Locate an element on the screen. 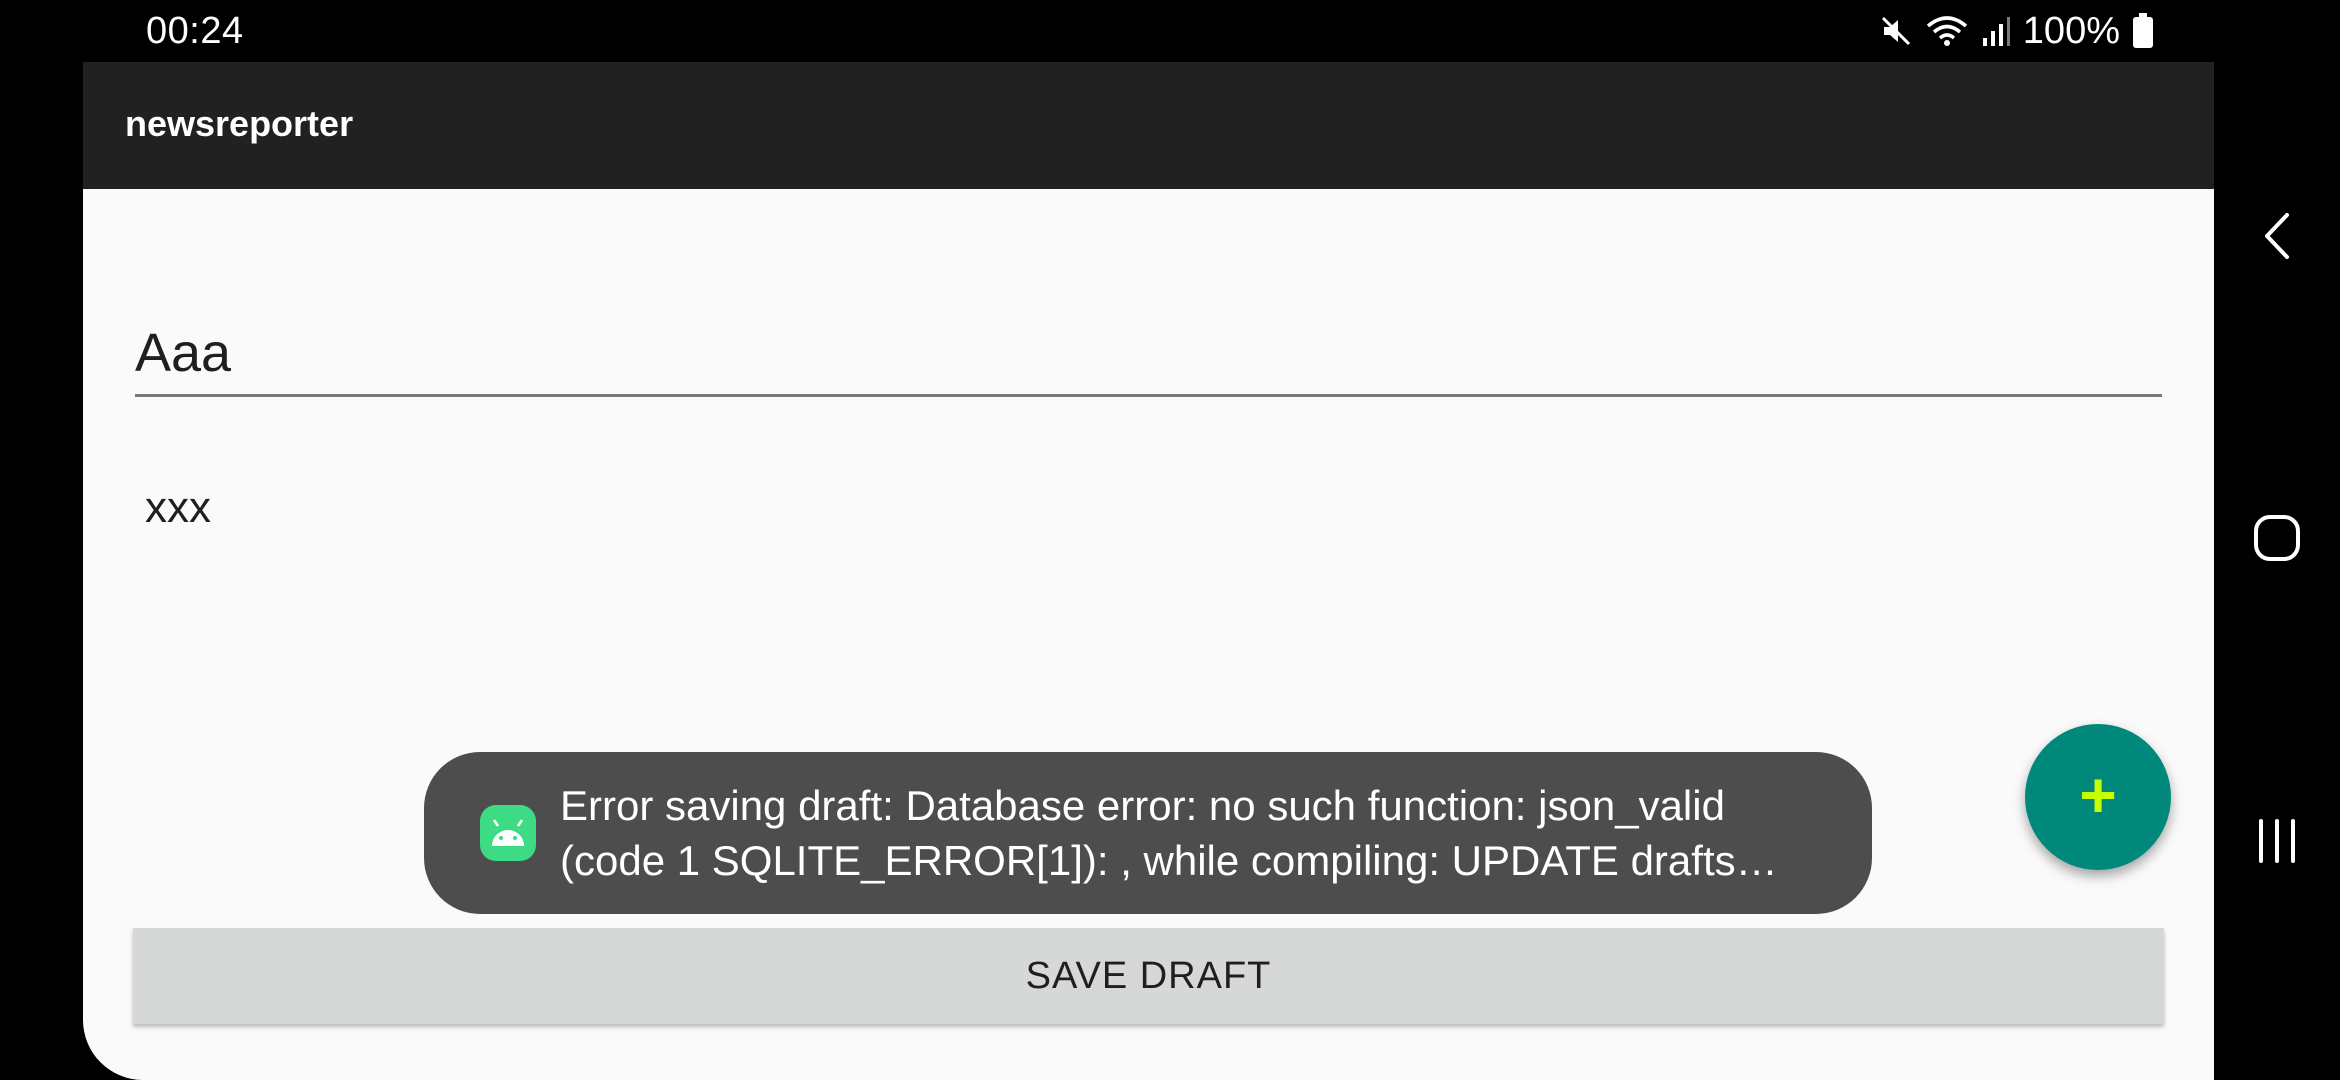 The width and height of the screenshot is (2340, 1080). add-fab-button: + is located at coordinates (2098, 797).